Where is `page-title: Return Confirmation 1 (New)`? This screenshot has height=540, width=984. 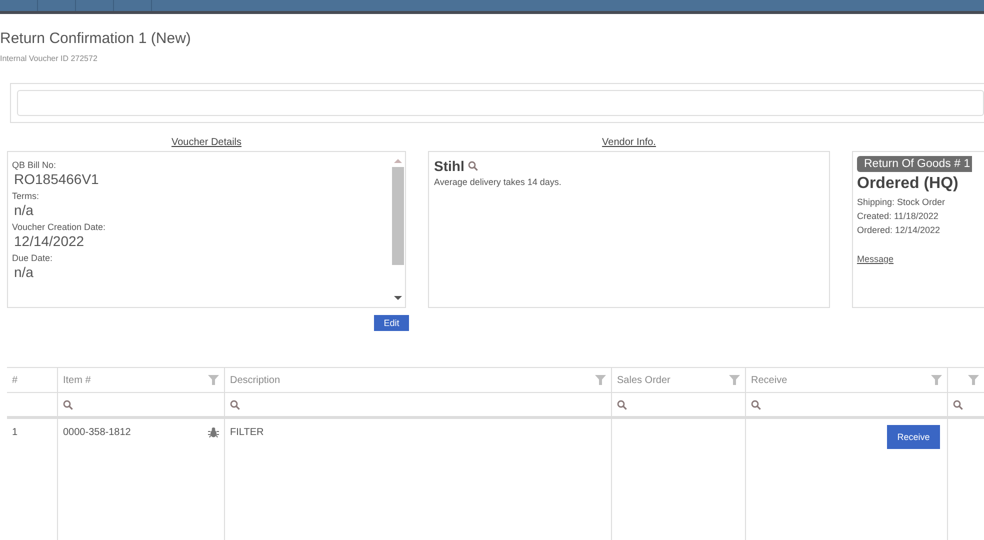 page-title: Return Confirmation 1 (New) is located at coordinates (95, 38).